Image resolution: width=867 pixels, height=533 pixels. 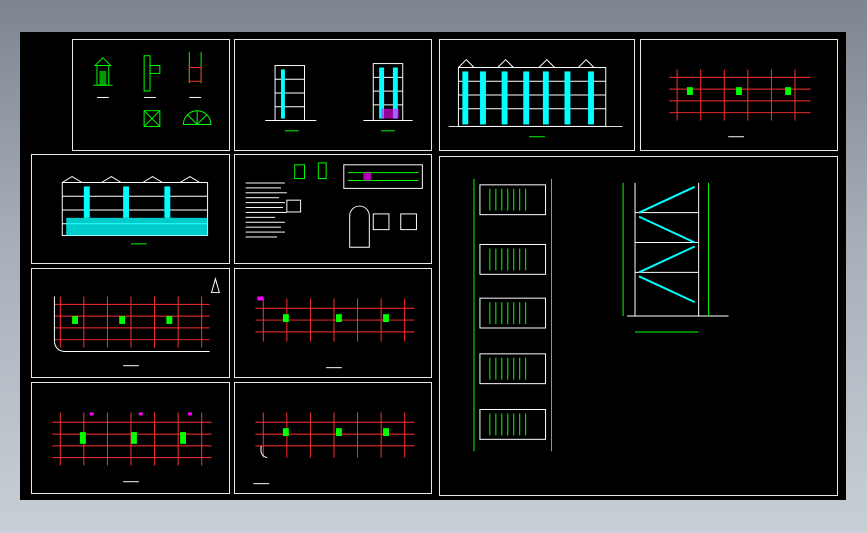 I want to click on sheet-rear-elevation, so click(x=130, y=209).